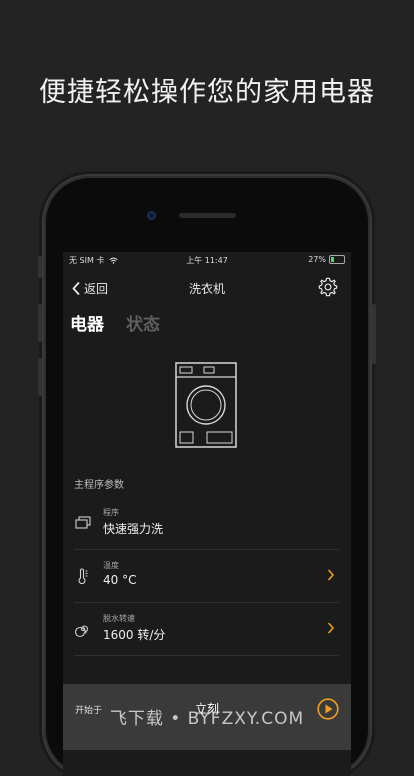  What do you see at coordinates (115, 322) in the screenshot?
I see `tab-bar: 电器 状态` at bounding box center [115, 322].